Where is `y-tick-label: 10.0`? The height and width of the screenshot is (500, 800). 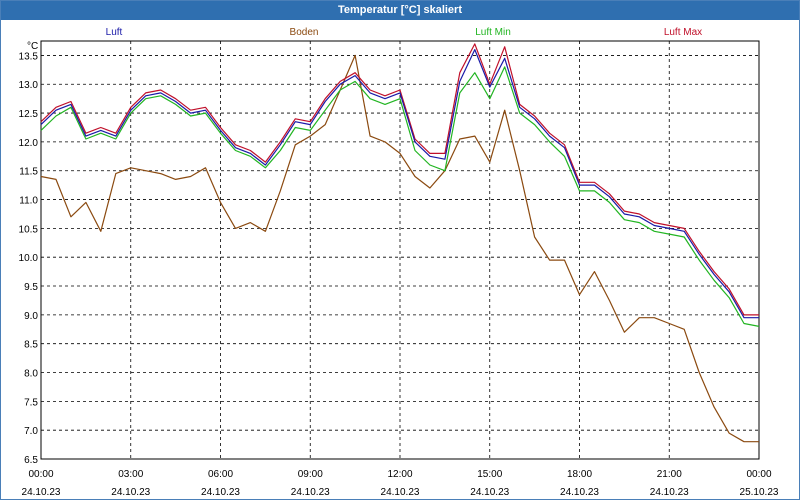
y-tick-label: 10.0 is located at coordinates (29, 258).